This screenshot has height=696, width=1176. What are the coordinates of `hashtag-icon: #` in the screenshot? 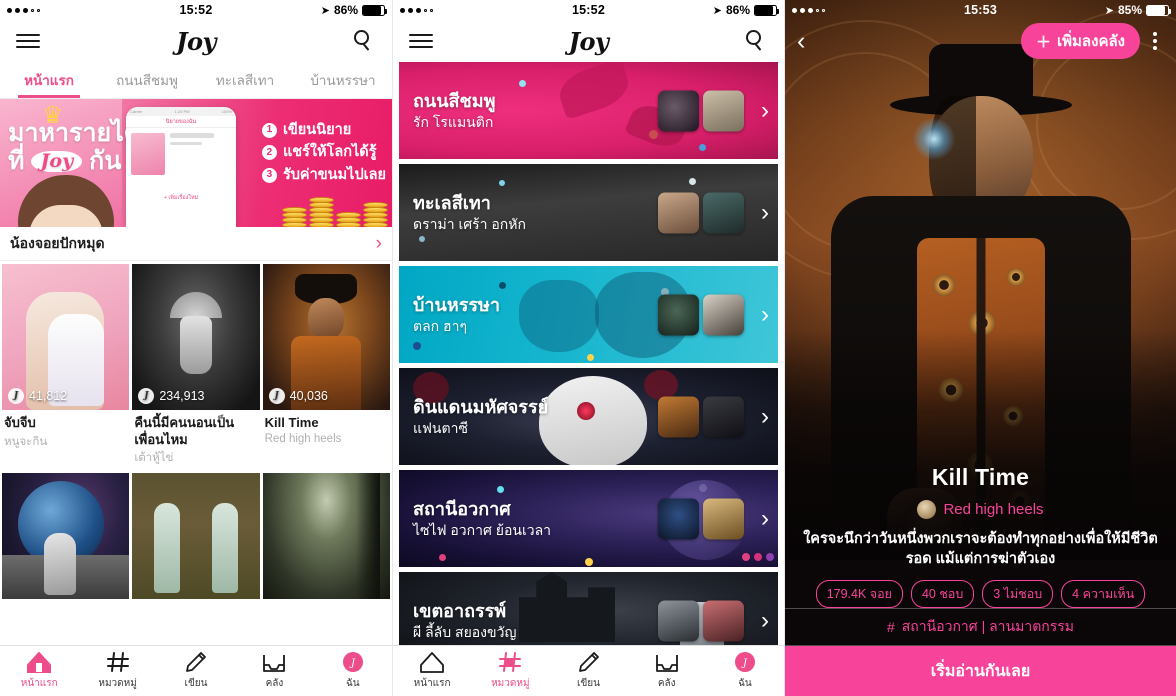 It's located at (890, 627).